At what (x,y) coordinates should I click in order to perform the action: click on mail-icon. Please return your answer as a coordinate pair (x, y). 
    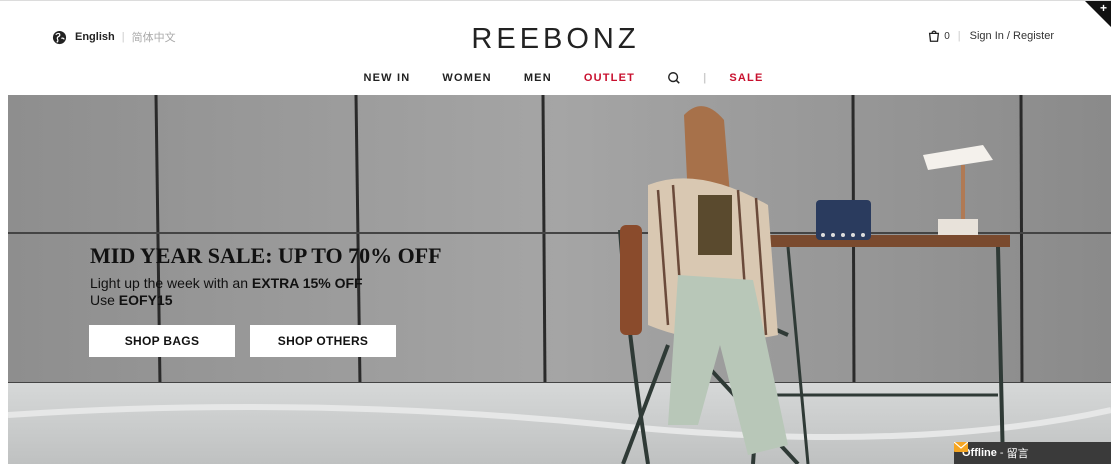
    Looking at the image, I should click on (961, 447).